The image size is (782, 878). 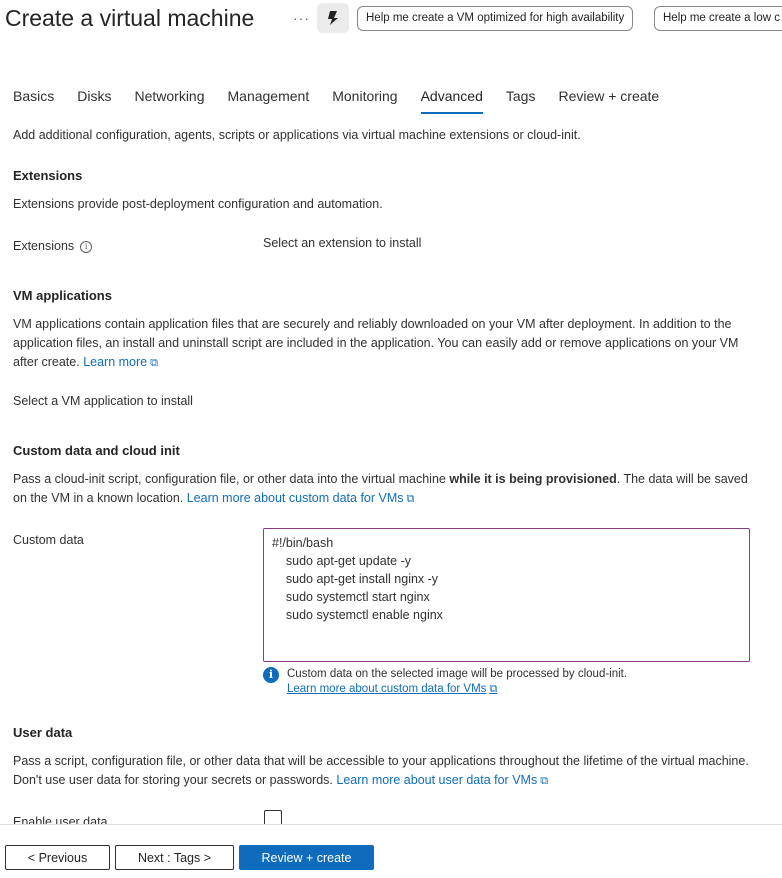 I want to click on custom-data-note-link-label: Learn more about custom data for VMs, so click(x=387, y=689).